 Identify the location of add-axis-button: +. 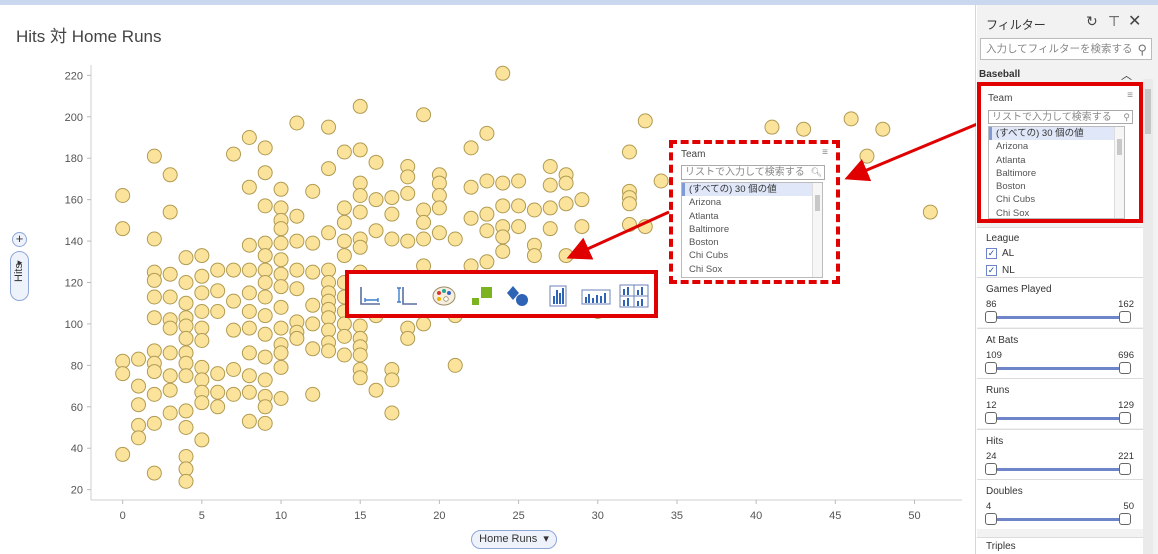
(19, 239).